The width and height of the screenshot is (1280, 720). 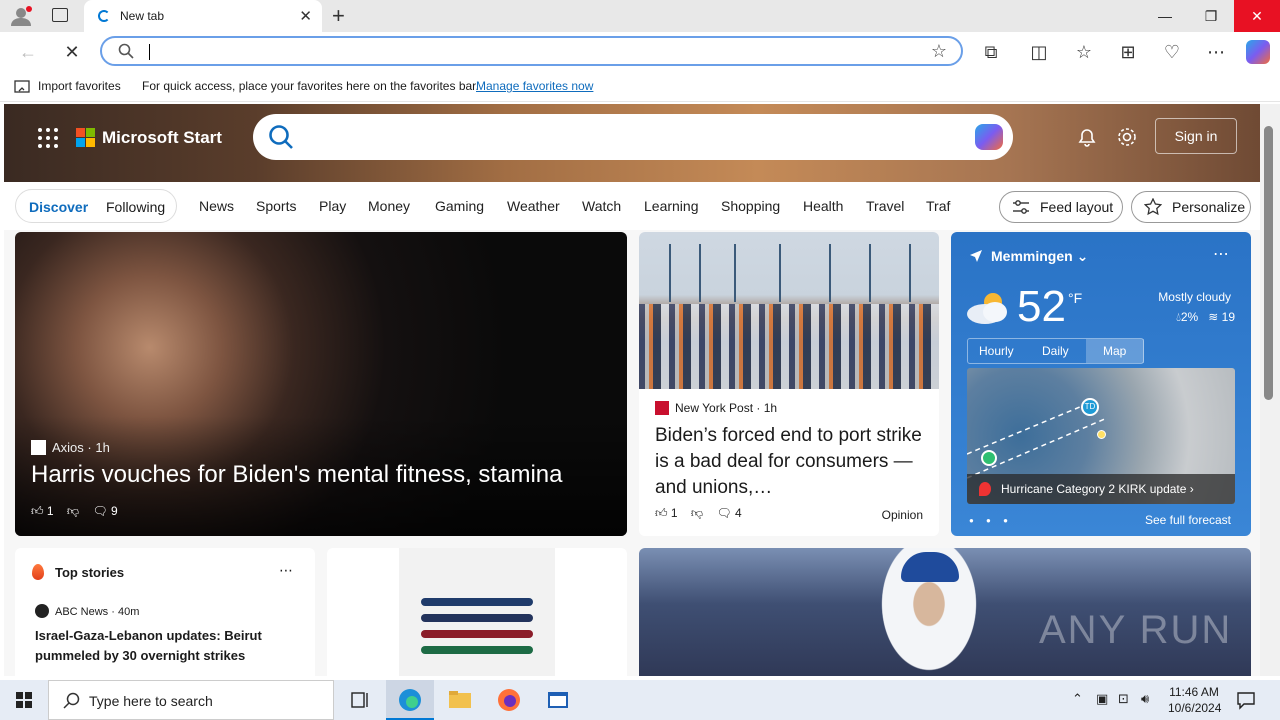 What do you see at coordinates (1127, 137) in the screenshot?
I see `settings-gear-icon` at bounding box center [1127, 137].